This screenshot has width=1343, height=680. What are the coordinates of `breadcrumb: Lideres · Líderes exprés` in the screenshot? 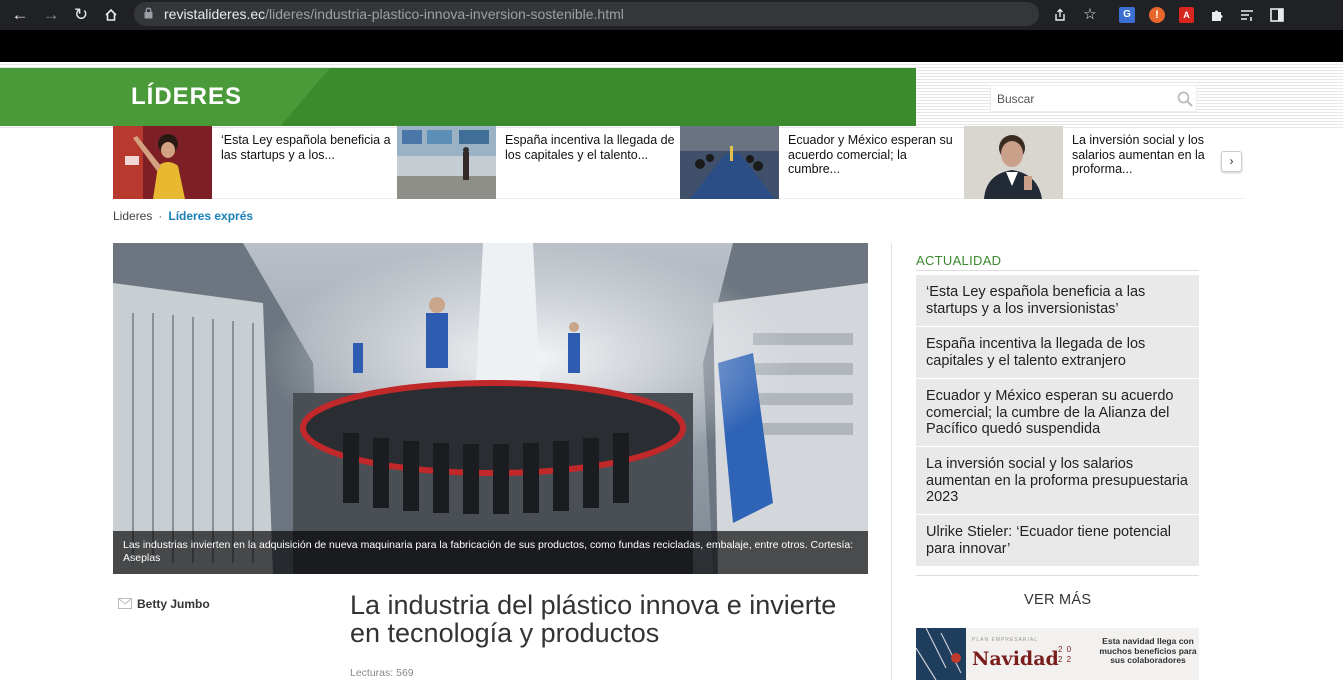 It's located at (183, 216).